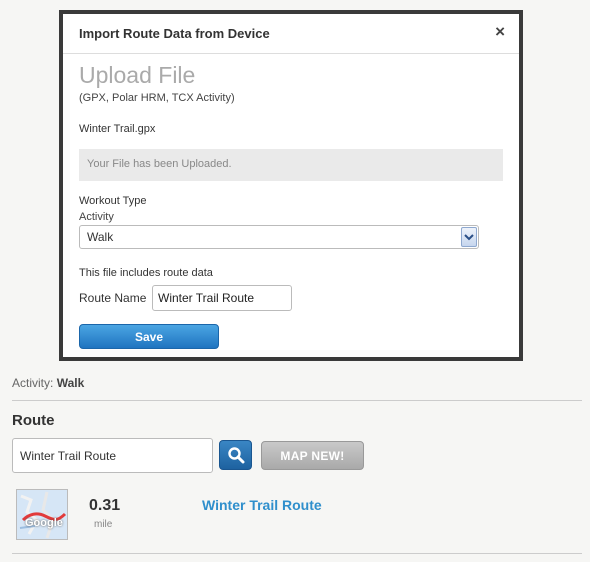  What do you see at coordinates (113, 298) in the screenshot?
I see `route-name-label: Route Name` at bounding box center [113, 298].